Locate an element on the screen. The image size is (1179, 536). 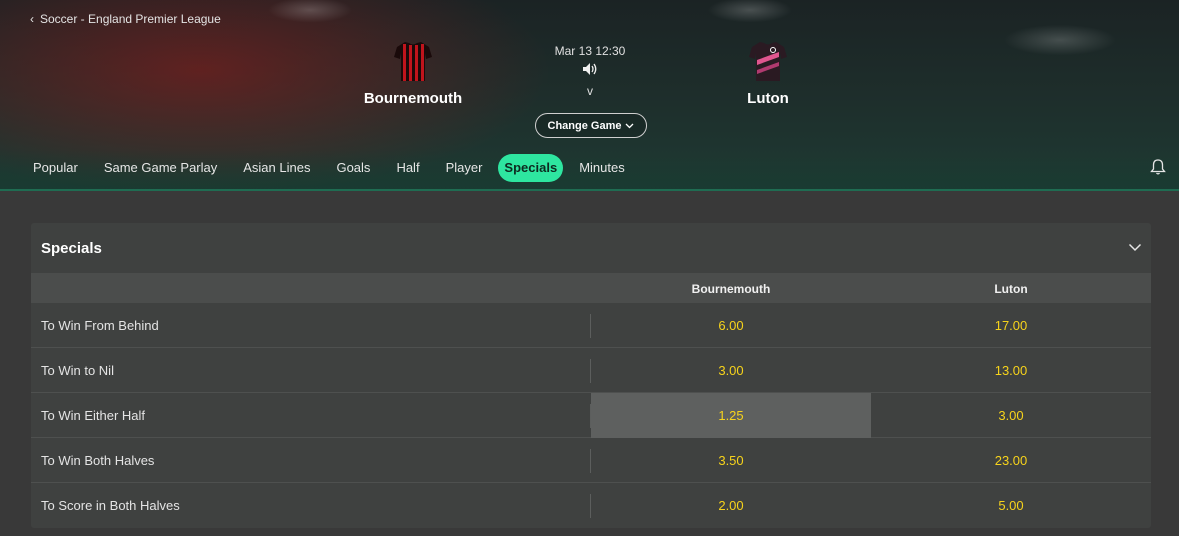
market-row: To Win Both Halves 3.50 23.00 is located at coordinates (591, 460).